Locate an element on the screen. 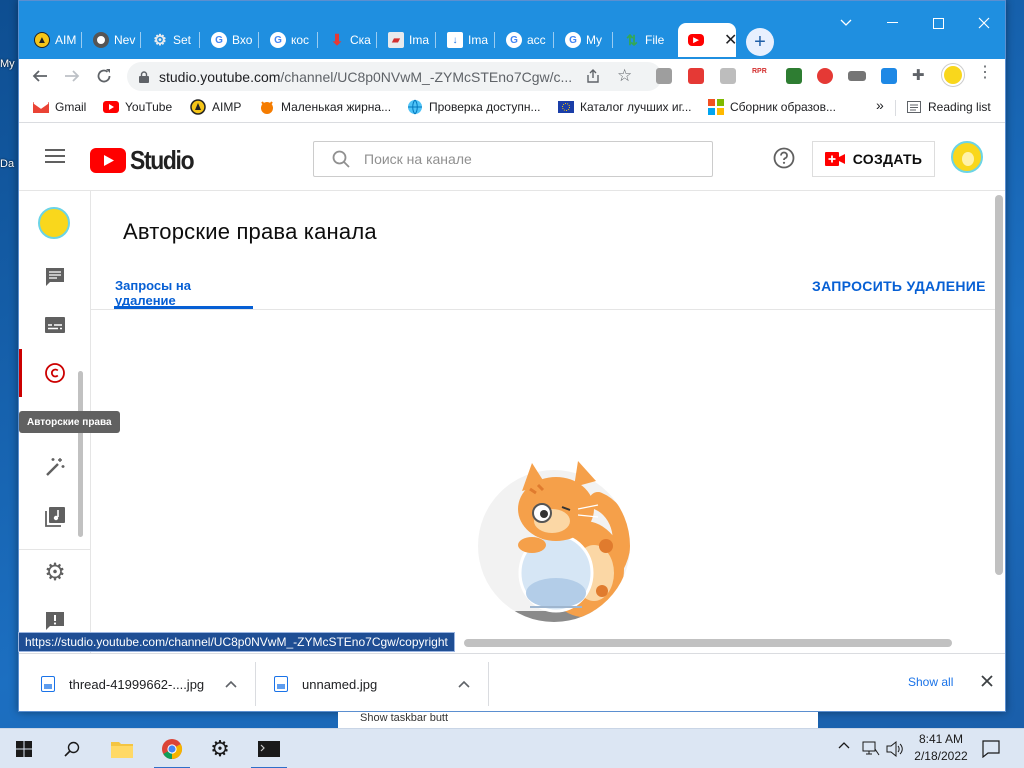 The width and height of the screenshot is (1024, 768). gmail-icon is located at coordinates (41, 107).